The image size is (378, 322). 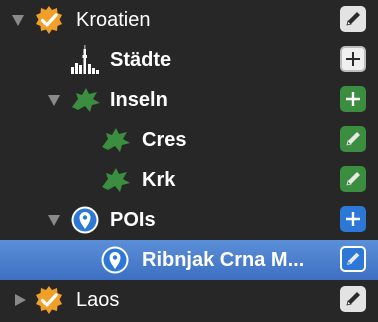 I want to click on tree-item-label: Krk, so click(x=159, y=180).